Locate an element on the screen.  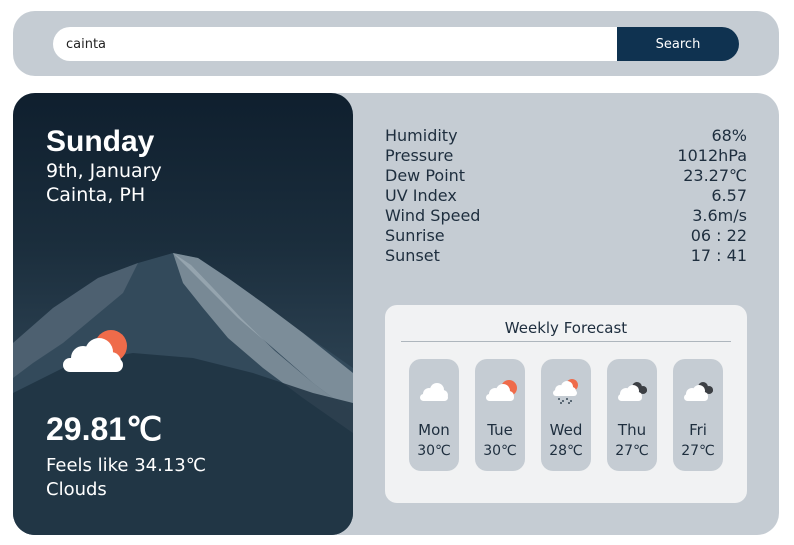
stat-row-uv-index: UV Index 6.57 is located at coordinates (566, 196).